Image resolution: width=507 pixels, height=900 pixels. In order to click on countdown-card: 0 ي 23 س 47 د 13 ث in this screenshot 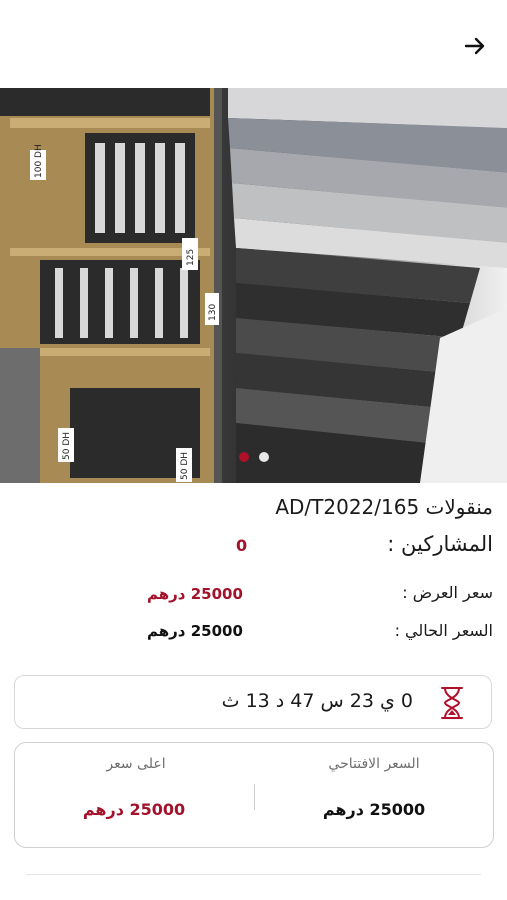, I will do `click(253, 702)`.